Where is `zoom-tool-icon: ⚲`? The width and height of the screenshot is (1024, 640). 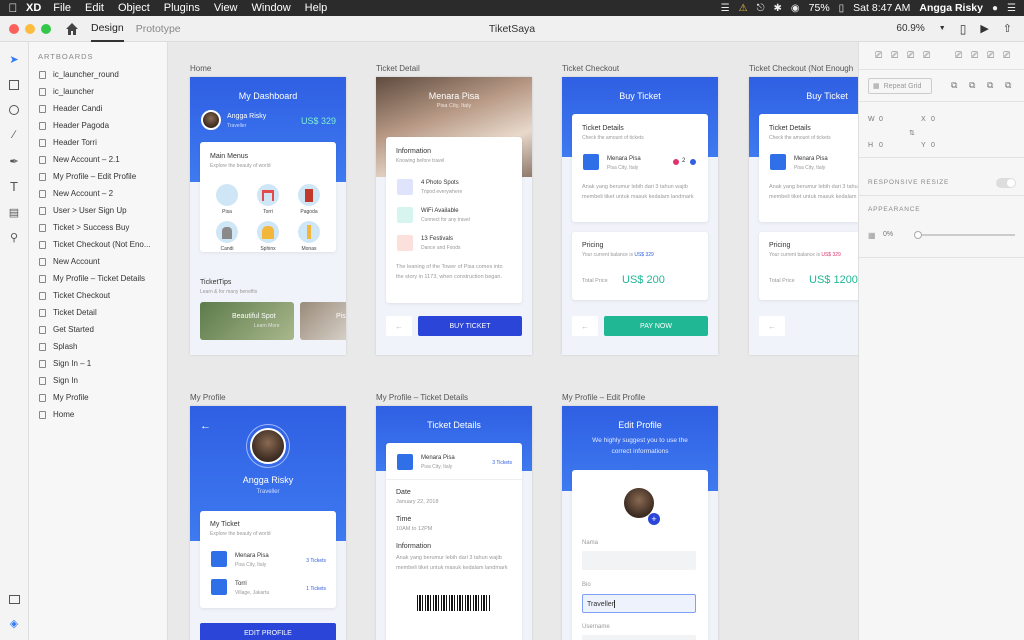
zoom-tool-icon: ⚲ is located at coordinates (14, 237).